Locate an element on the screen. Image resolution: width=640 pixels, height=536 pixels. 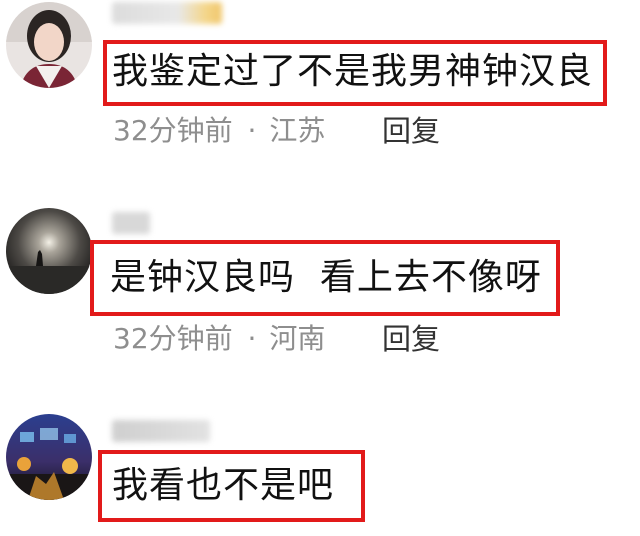
avatar is located at coordinates (49, 457).